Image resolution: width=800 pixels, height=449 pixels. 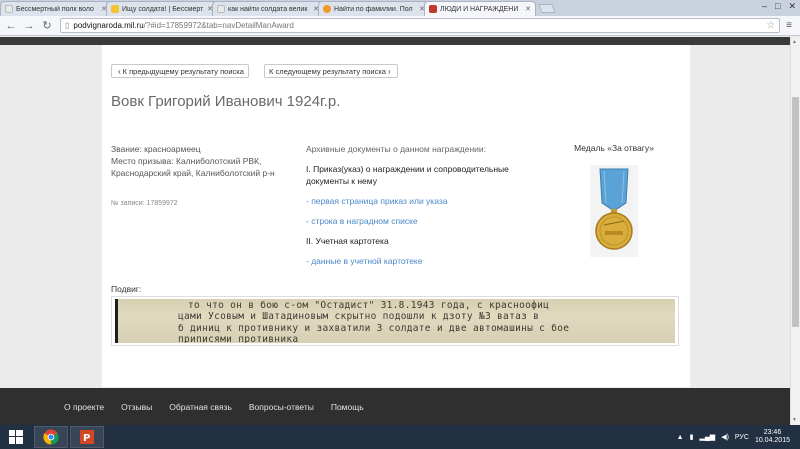 I want to click on footer-link-help: Помощь, so click(x=347, y=407).